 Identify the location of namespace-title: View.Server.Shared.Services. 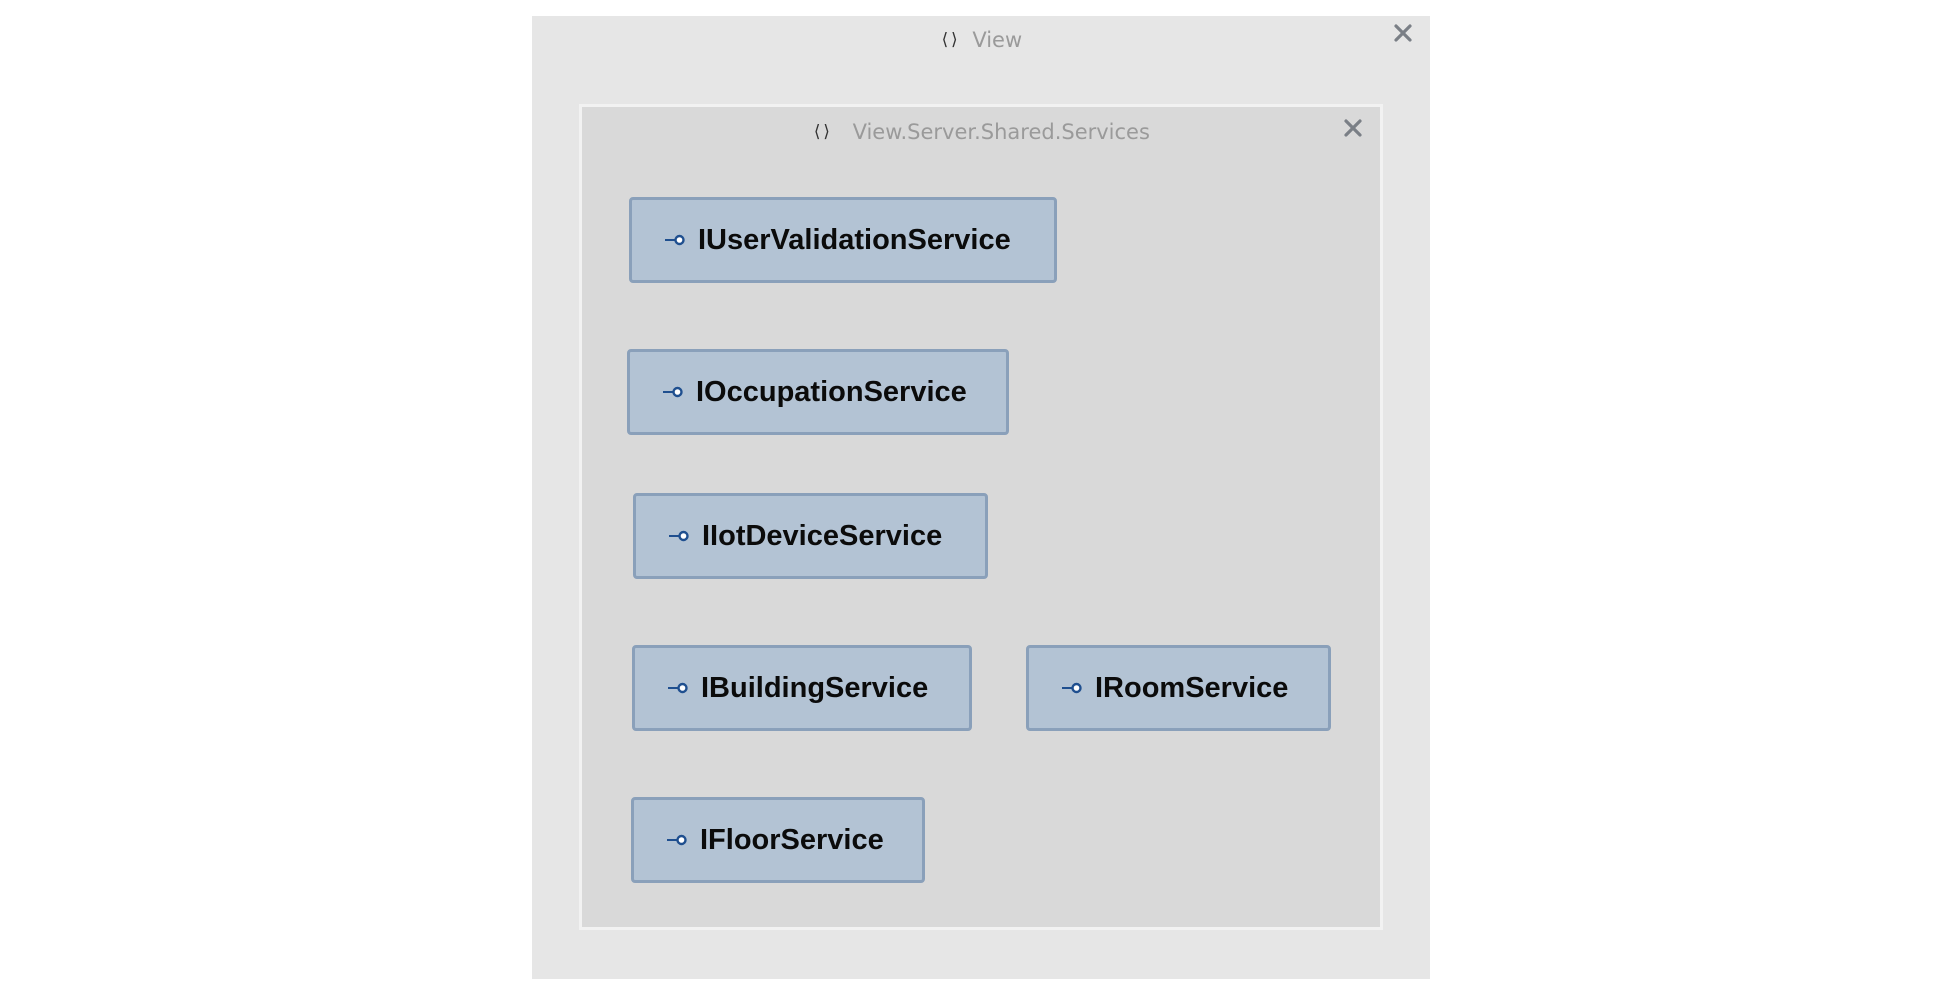
(1001, 132).